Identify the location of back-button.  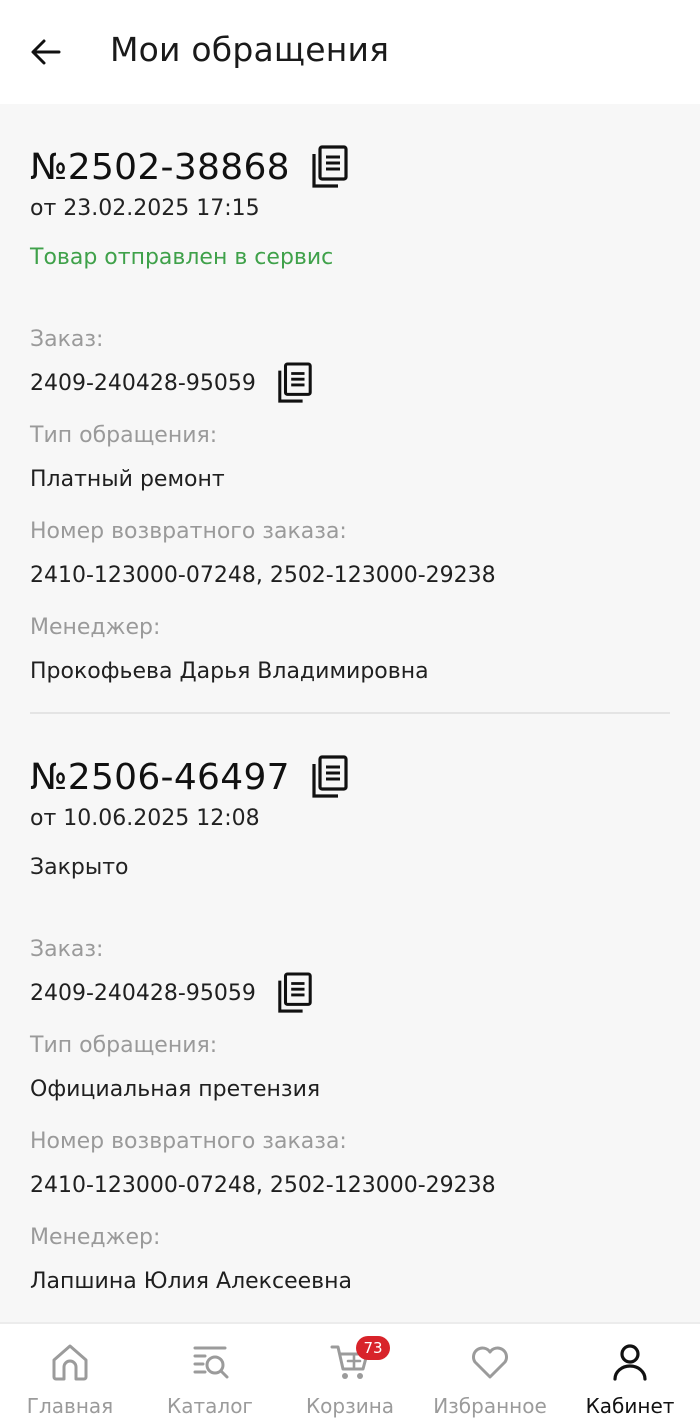
(46, 52).